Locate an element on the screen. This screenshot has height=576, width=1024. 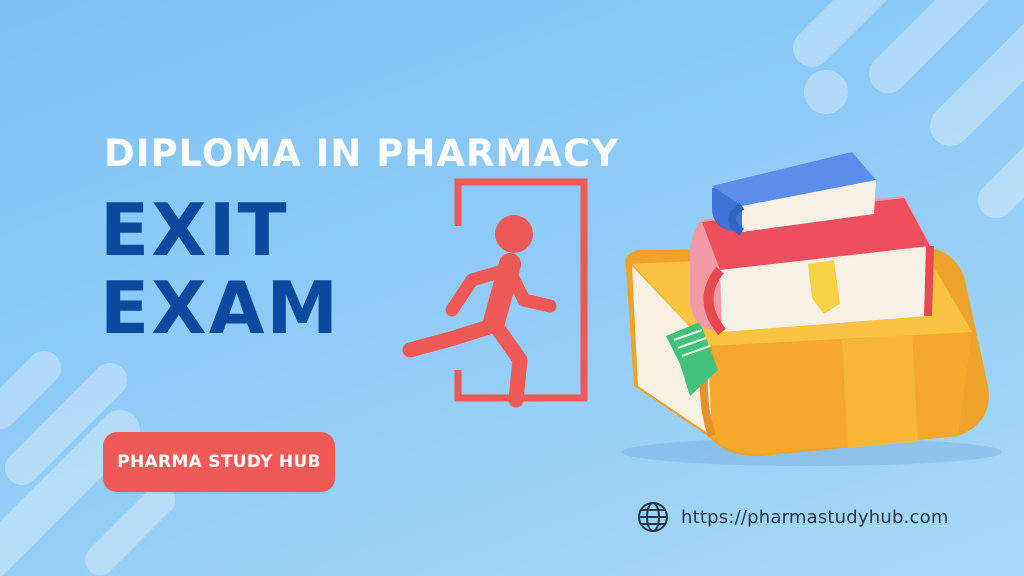
website-link: https://pharmastudyhub.com is located at coordinates (792, 517).